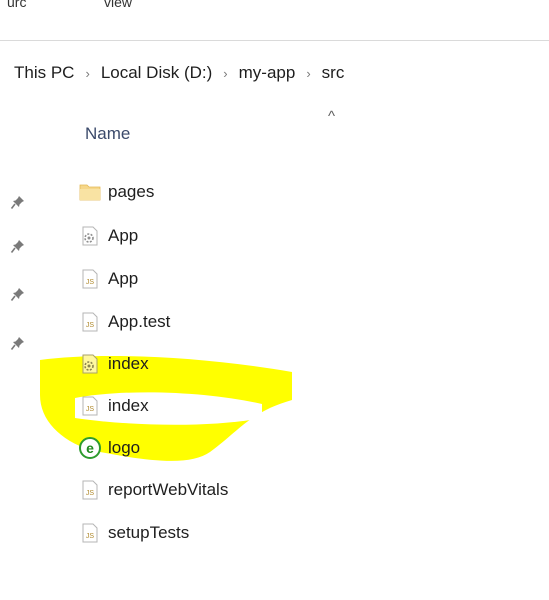 This screenshot has width=549, height=600. I want to click on svg-text: e, so click(90, 448).